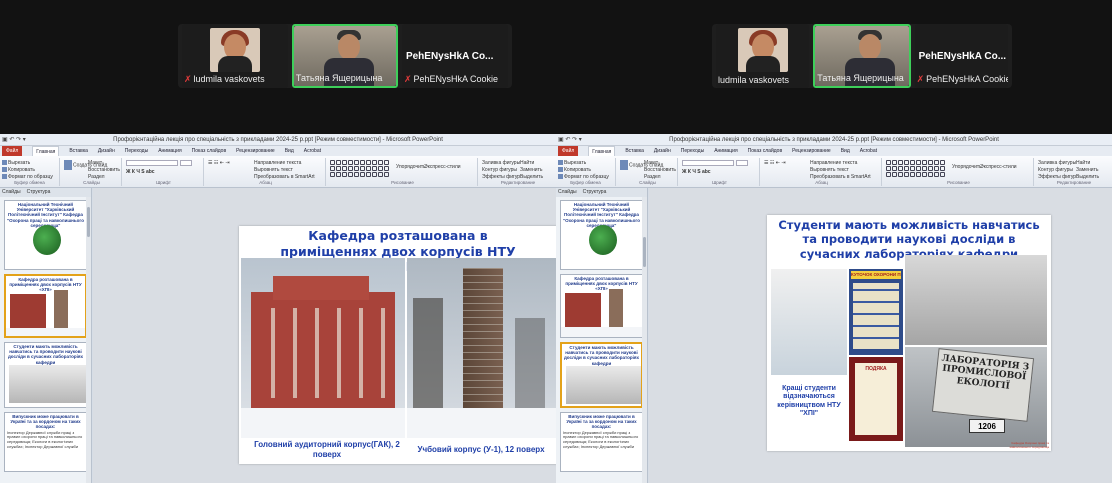 This screenshot has height=483, width=1112. I want to click on participant-tile-ludmila: ✗ ludmila vaskovets, so click(235, 56).